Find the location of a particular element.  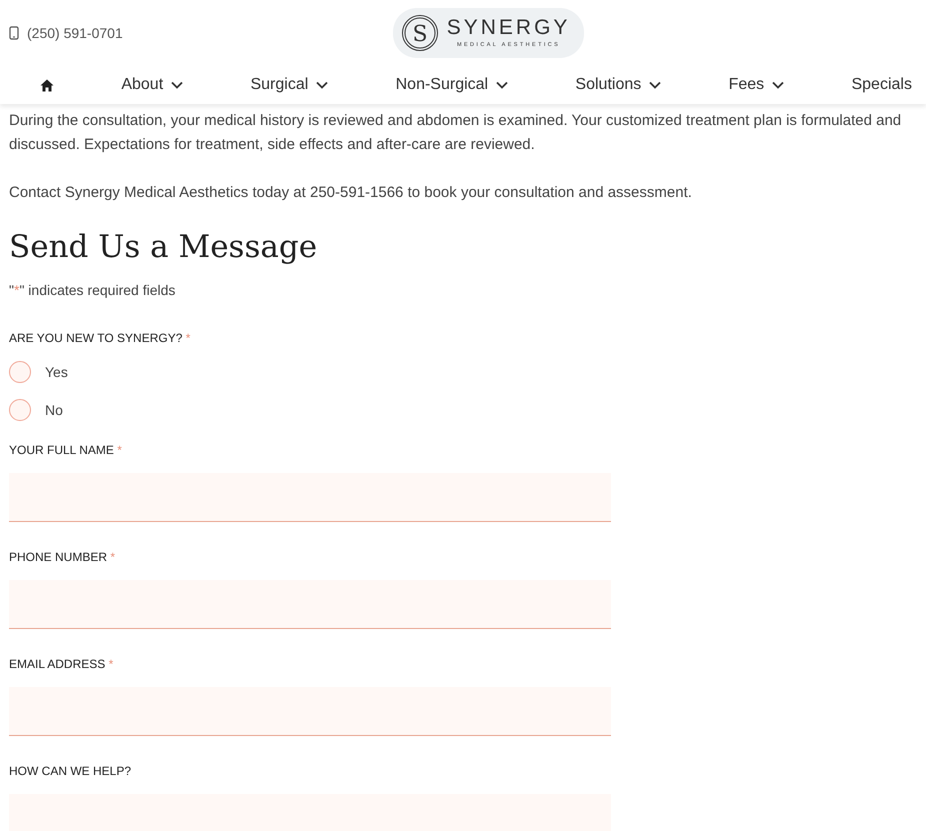

field-label: HOW CAN WE HELP? is located at coordinates (70, 771).